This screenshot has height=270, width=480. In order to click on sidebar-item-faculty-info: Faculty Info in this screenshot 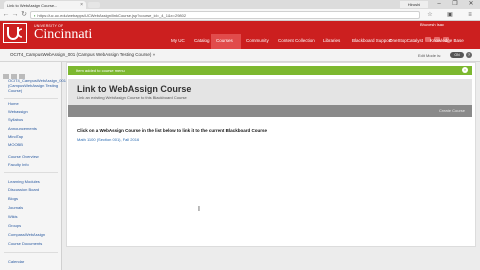, I will do `click(18, 164)`.